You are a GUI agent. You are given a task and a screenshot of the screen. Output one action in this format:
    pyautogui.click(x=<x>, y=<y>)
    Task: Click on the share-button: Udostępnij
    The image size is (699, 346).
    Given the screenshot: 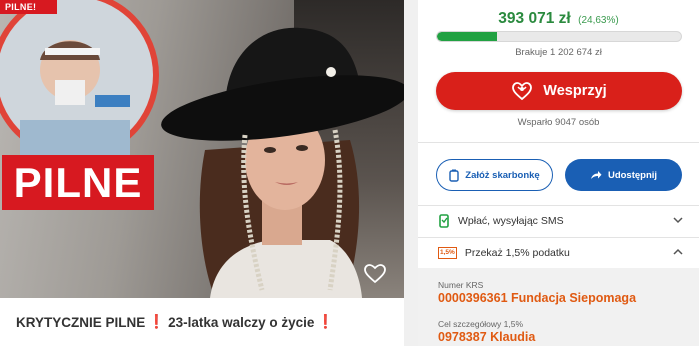 What is the action you would take?
    pyautogui.click(x=623, y=175)
    